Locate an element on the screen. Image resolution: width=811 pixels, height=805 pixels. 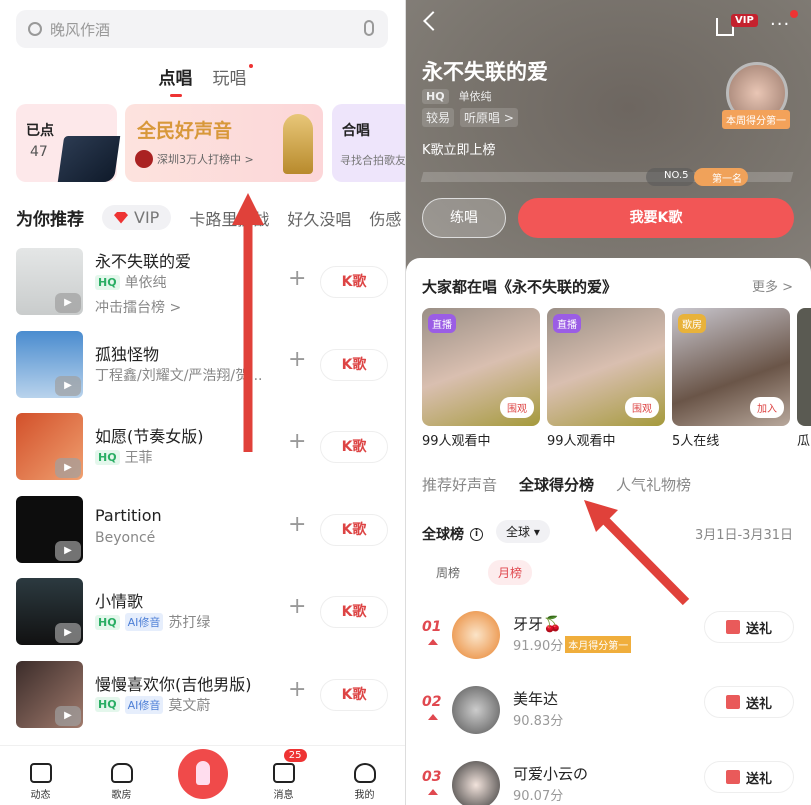
more-link: 更多 > is located at coordinates (772, 285).